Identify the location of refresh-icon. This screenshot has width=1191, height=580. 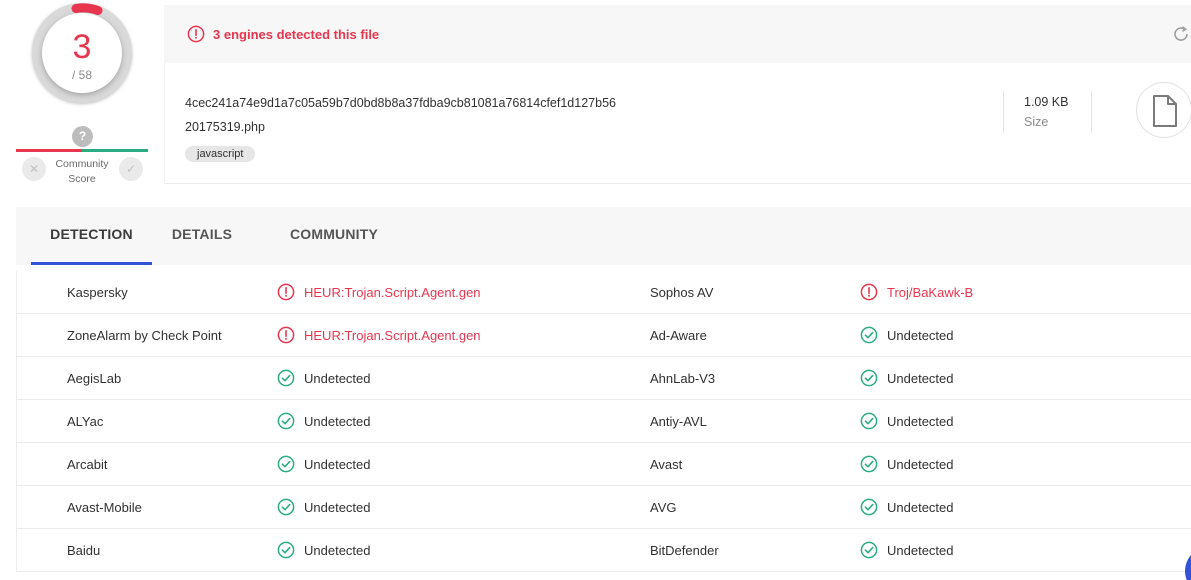
(1181, 34).